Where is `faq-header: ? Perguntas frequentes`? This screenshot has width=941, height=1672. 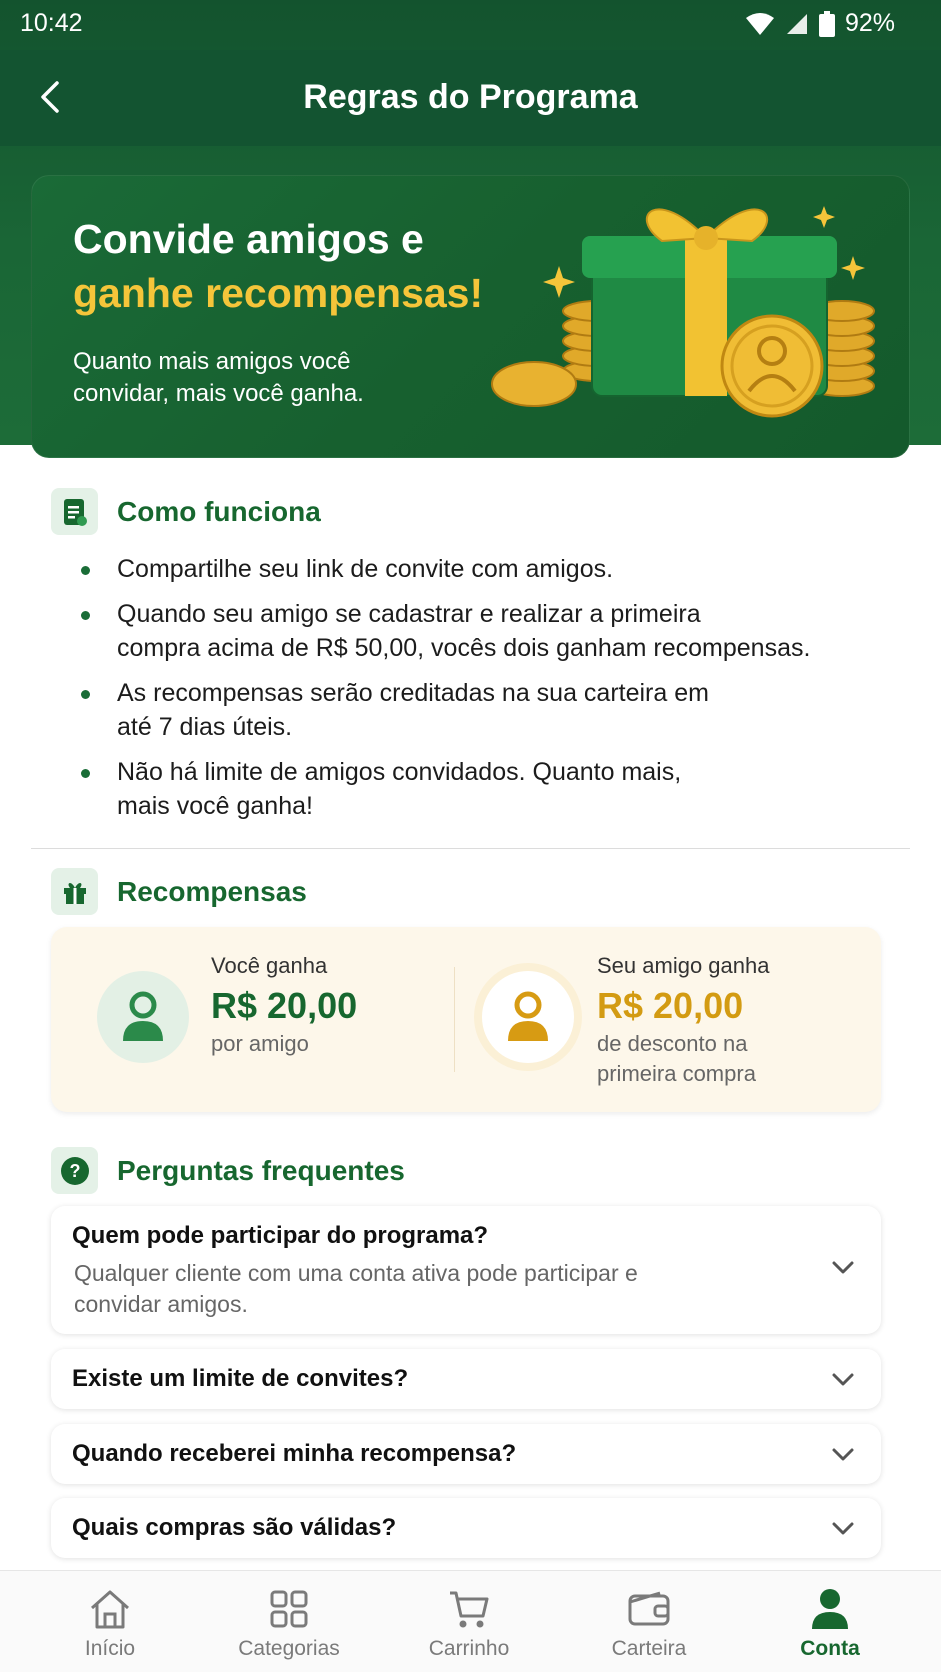 faq-header: ? Perguntas frequentes is located at coordinates (228, 1170).